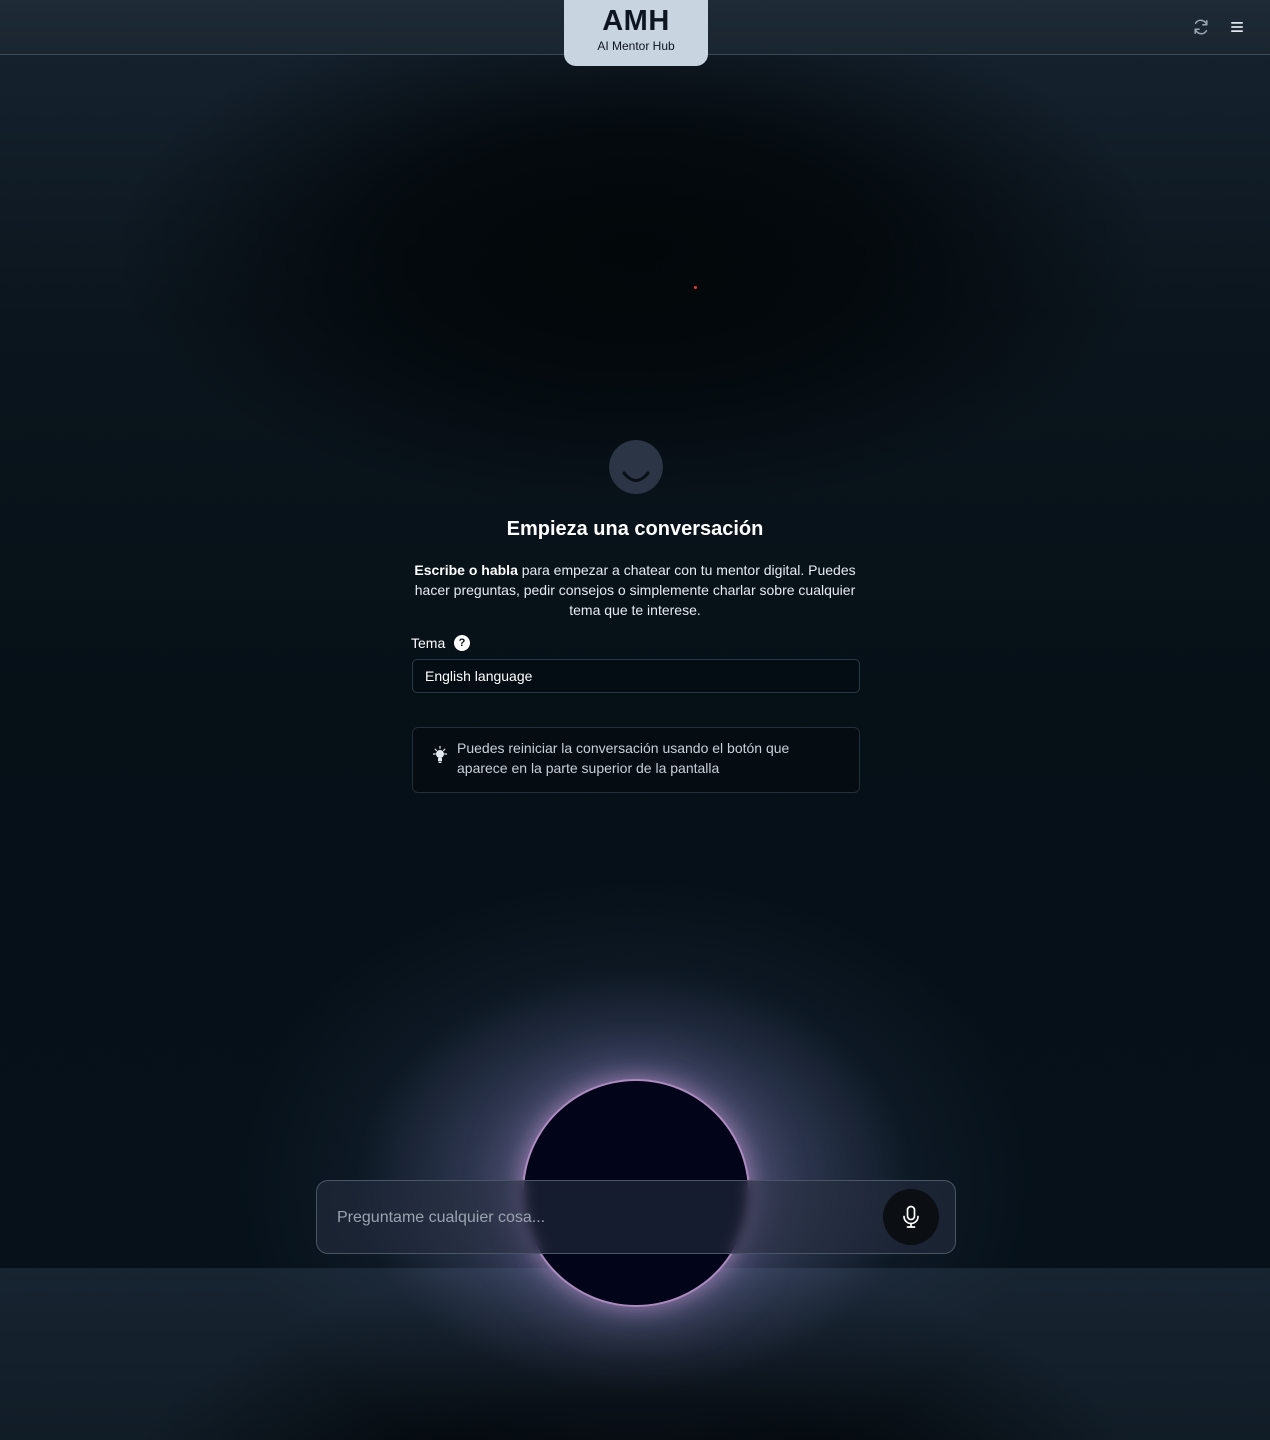 This screenshot has width=1270, height=1440. I want to click on help-icon: ?, so click(462, 643).